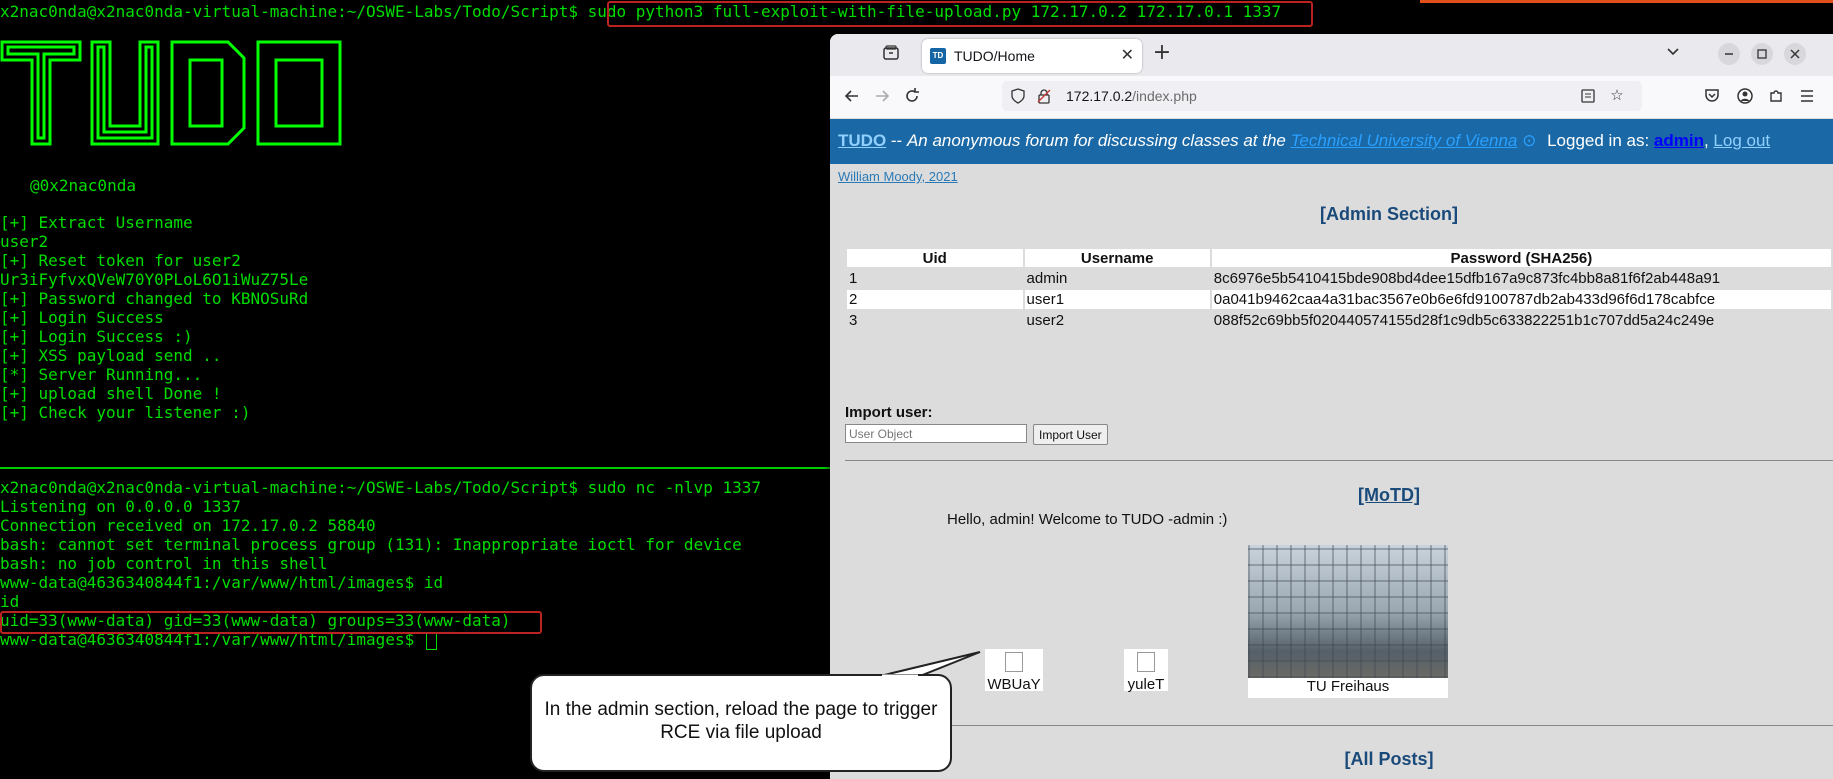 This screenshot has height=779, width=1833. Describe the element at coordinates (188, 525) in the screenshot. I see `terminal-line: Connection received on 172.17.0.2 58840` at that location.